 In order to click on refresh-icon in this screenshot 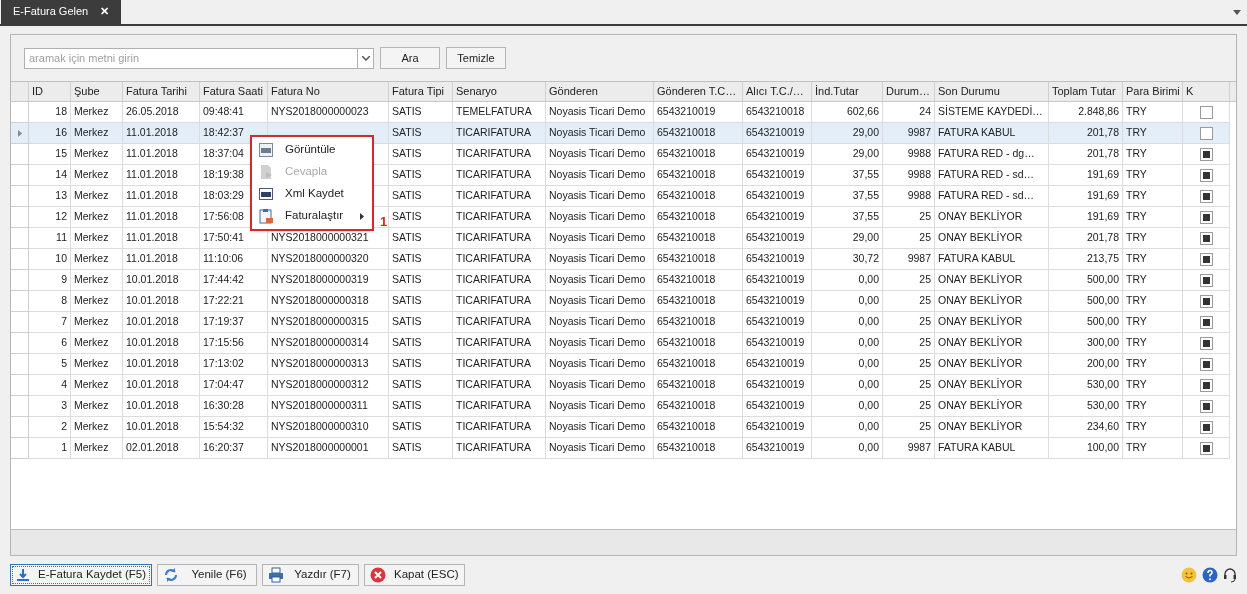, I will do `click(171, 575)`.